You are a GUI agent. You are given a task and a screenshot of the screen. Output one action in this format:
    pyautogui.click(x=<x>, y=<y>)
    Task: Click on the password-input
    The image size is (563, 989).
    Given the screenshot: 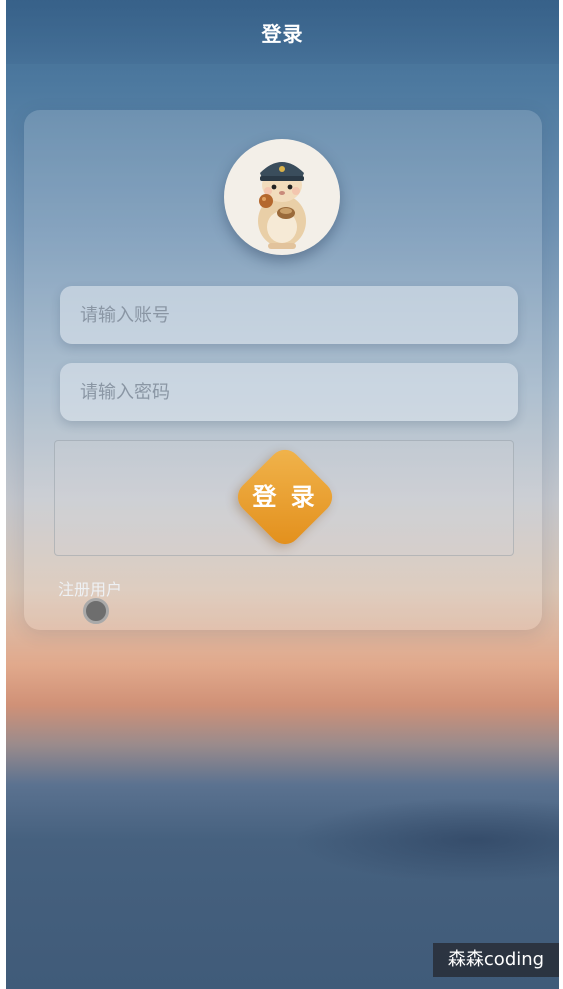 What is the action you would take?
    pyautogui.click(x=290, y=392)
    